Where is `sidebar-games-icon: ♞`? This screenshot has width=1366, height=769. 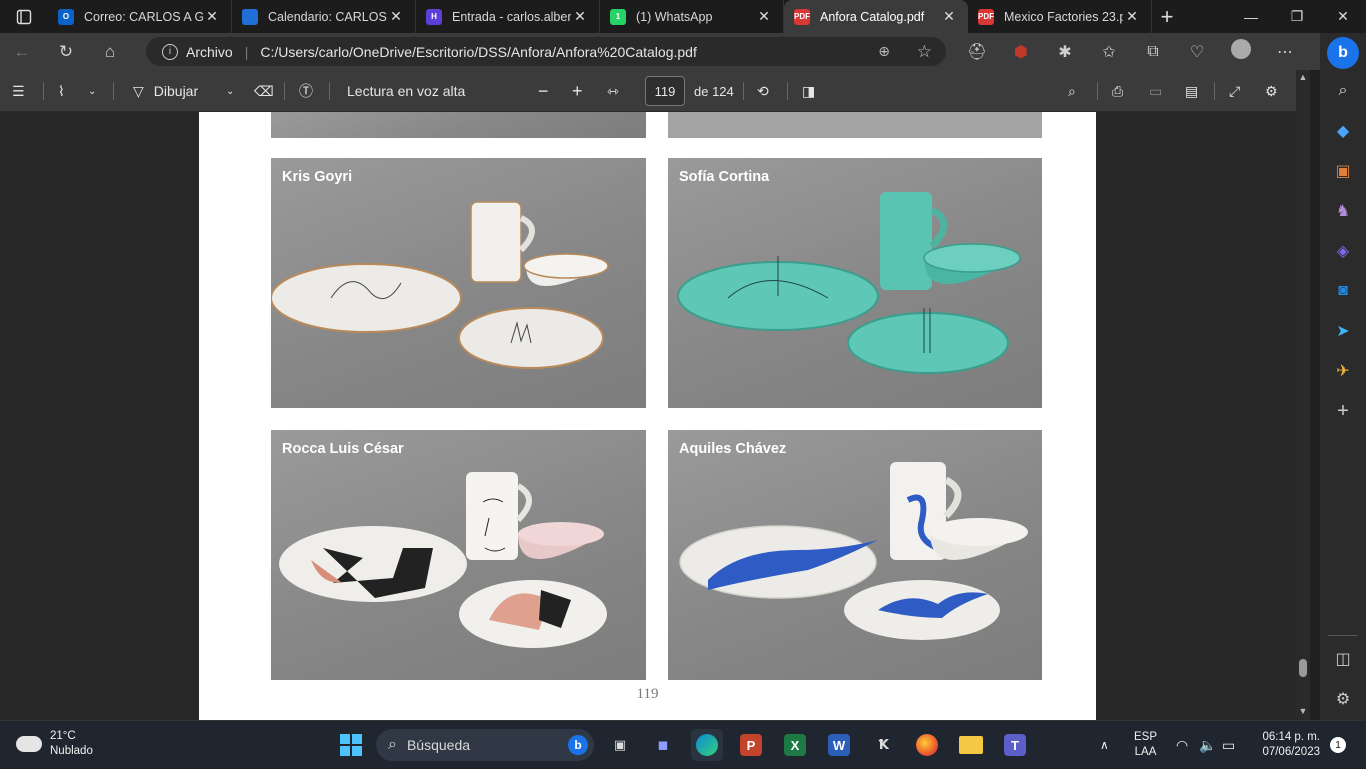
sidebar-games-icon: ♞ is located at coordinates (1343, 211).